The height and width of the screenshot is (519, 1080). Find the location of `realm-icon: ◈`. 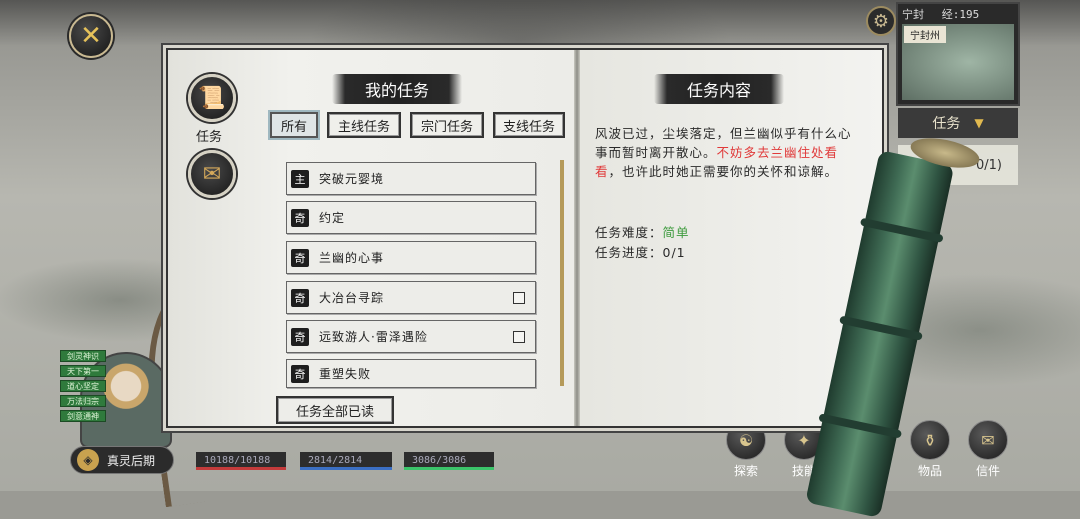

realm-icon: ◈ is located at coordinates (88, 460).